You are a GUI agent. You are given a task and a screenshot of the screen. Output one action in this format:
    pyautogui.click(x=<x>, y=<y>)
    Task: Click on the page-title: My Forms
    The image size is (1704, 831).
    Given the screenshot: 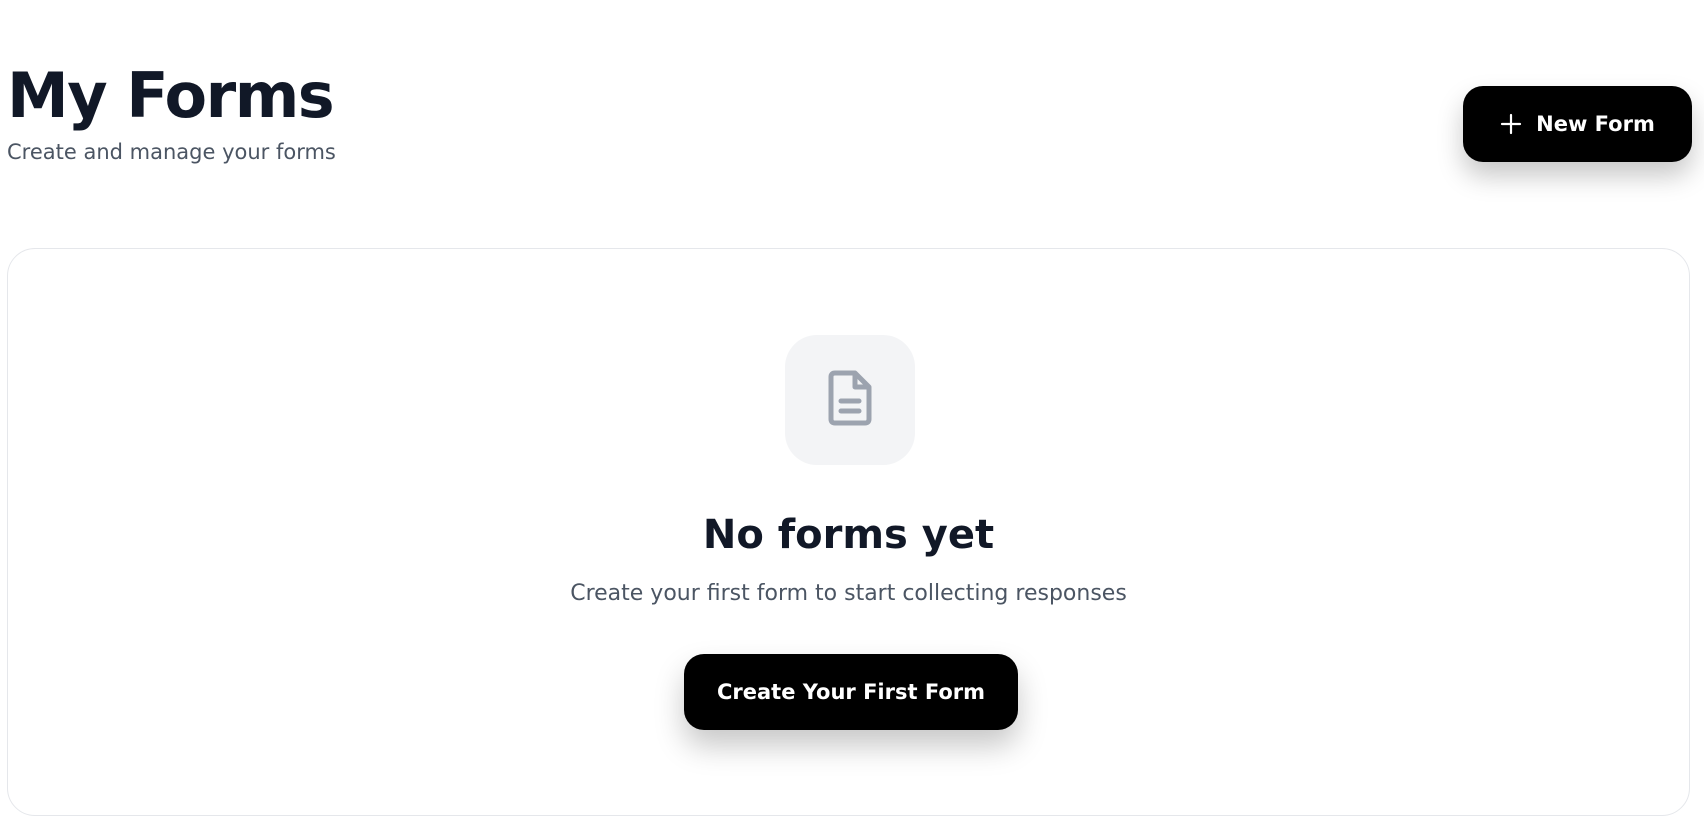 What is the action you would take?
    pyautogui.click(x=171, y=95)
    